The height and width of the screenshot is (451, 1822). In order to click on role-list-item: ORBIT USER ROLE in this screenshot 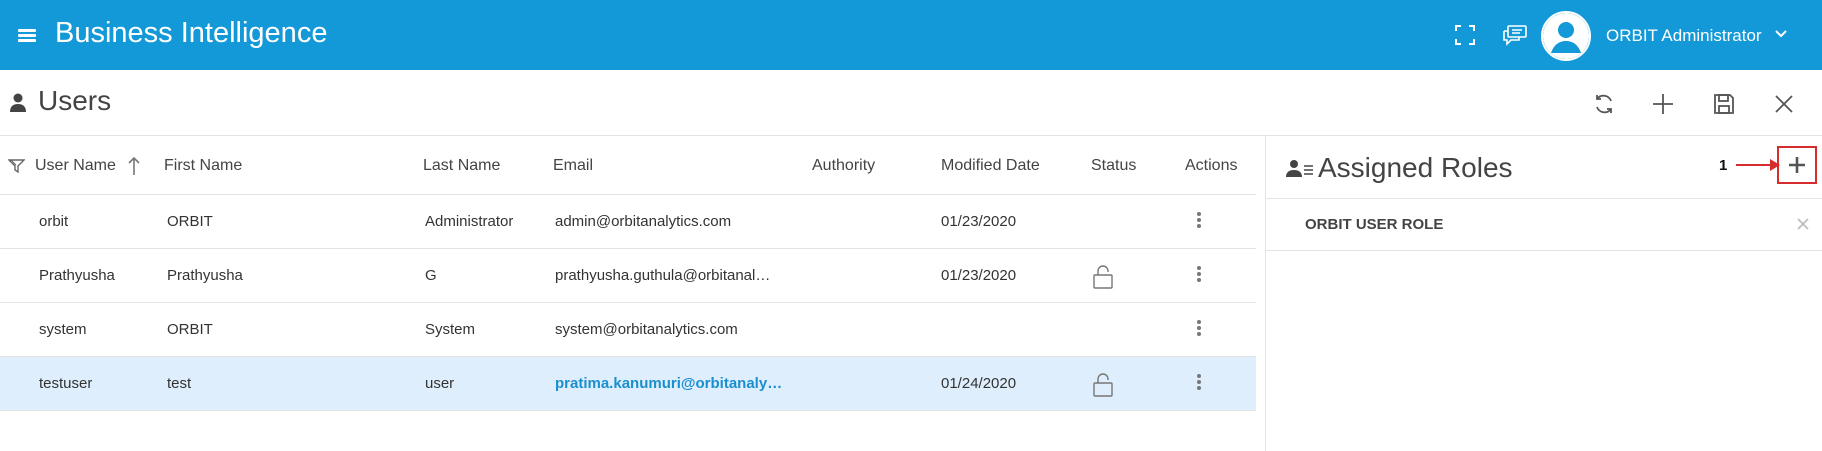, I will do `click(1544, 225)`.